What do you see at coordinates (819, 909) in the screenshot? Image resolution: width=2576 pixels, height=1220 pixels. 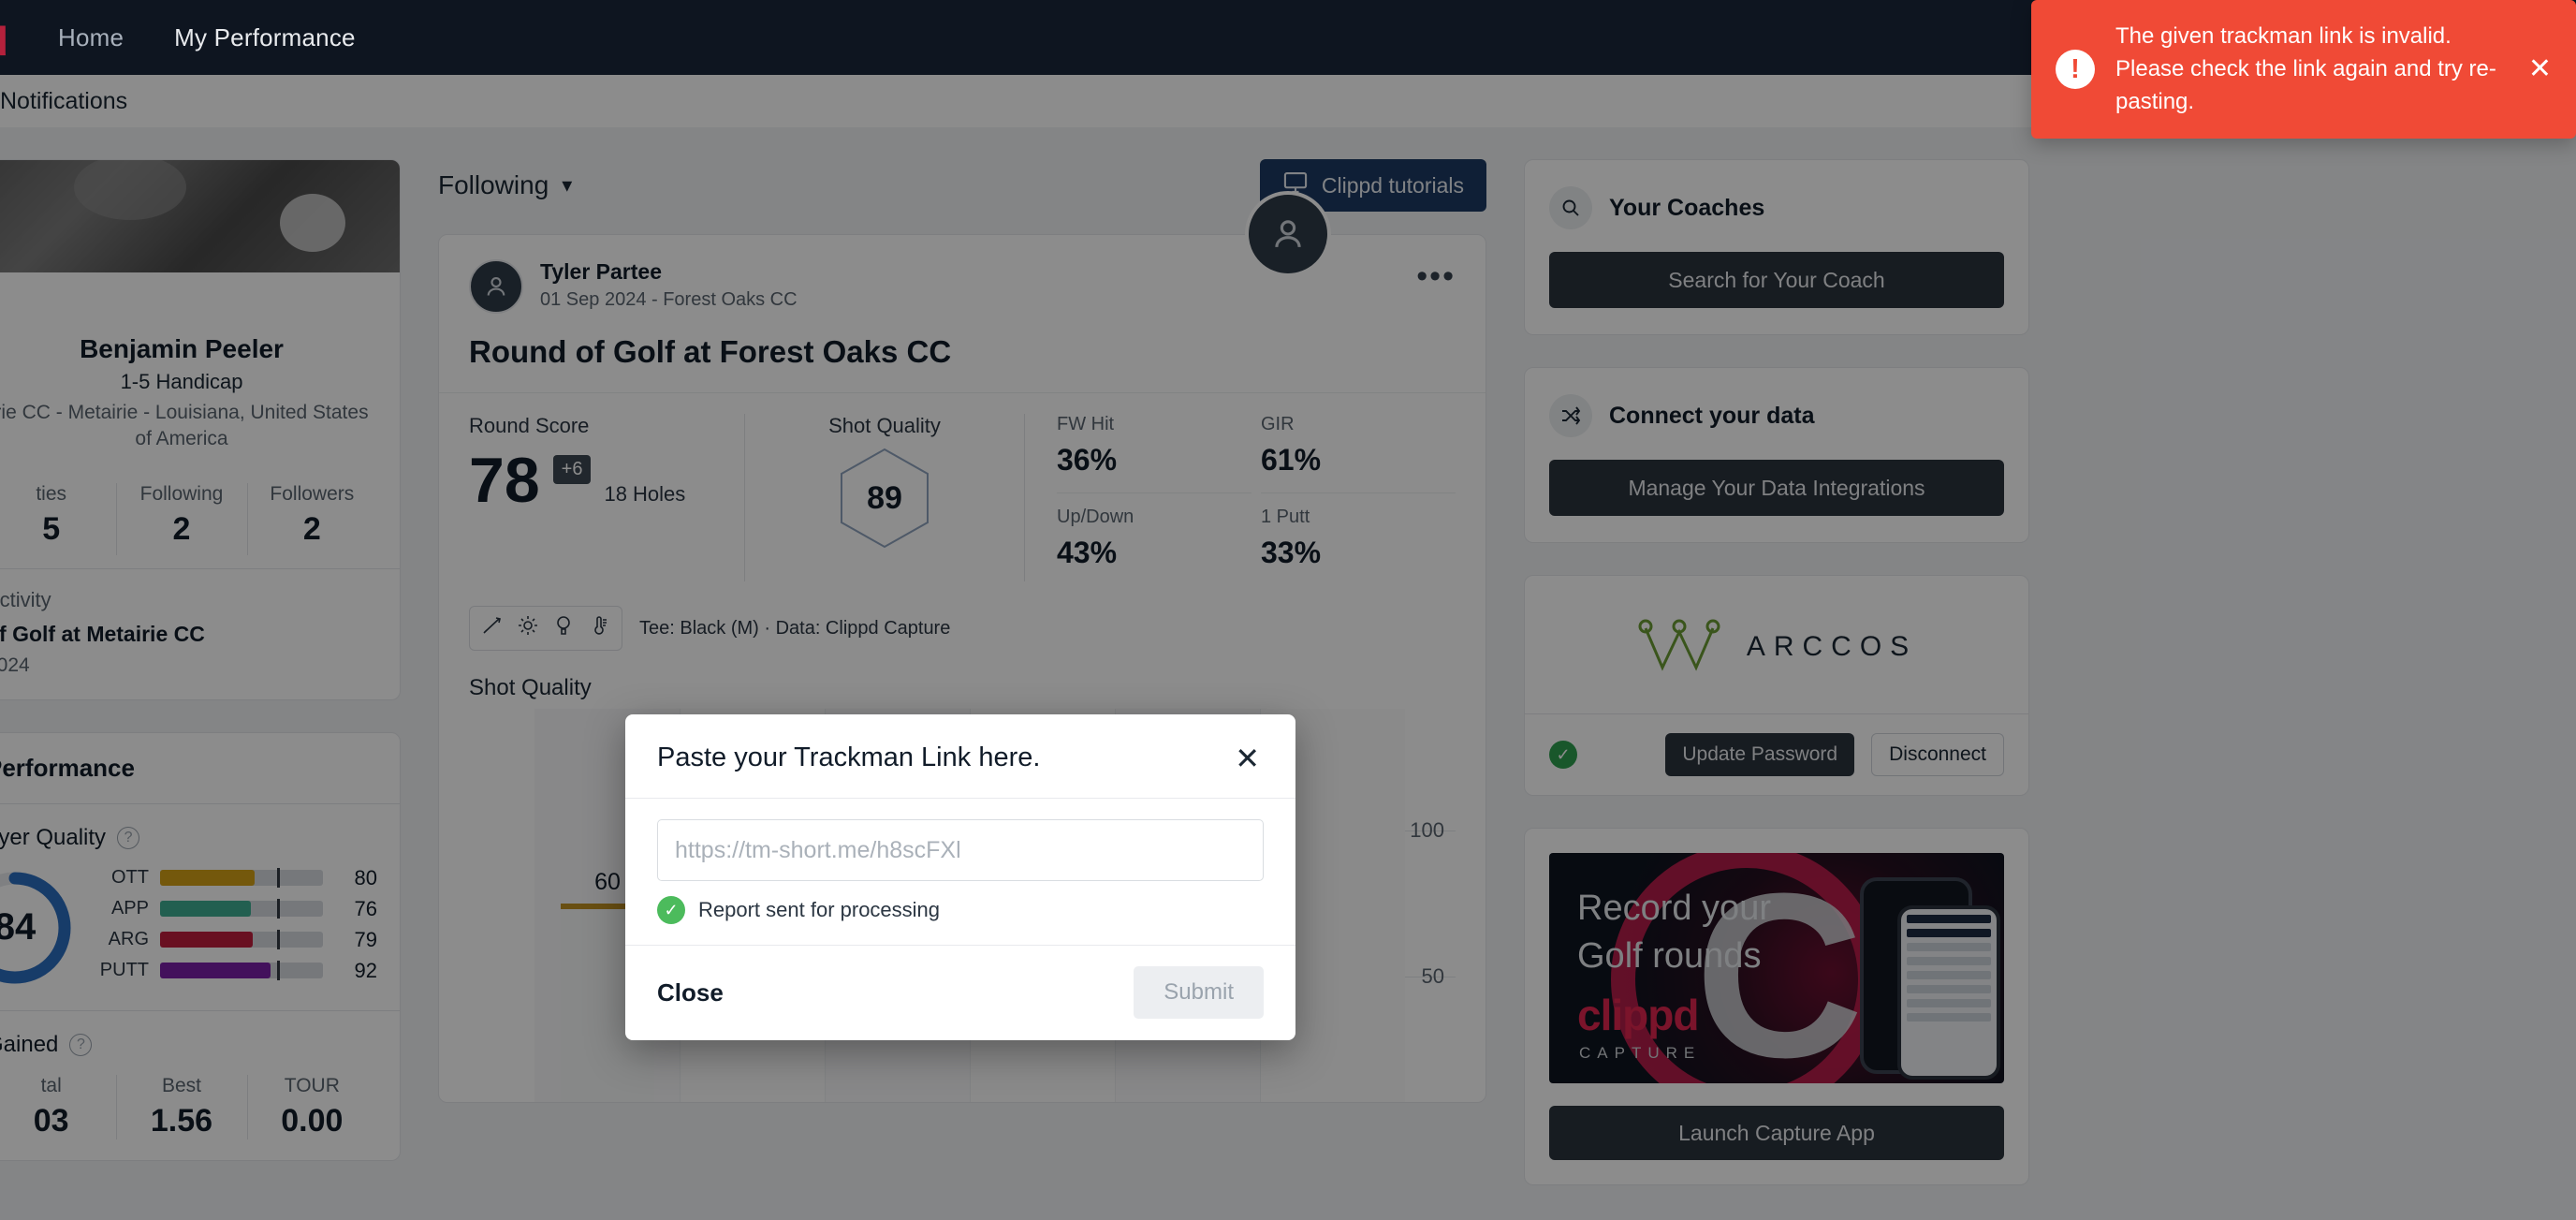 I see `modal-status-text: Report sent for processing` at bounding box center [819, 909].